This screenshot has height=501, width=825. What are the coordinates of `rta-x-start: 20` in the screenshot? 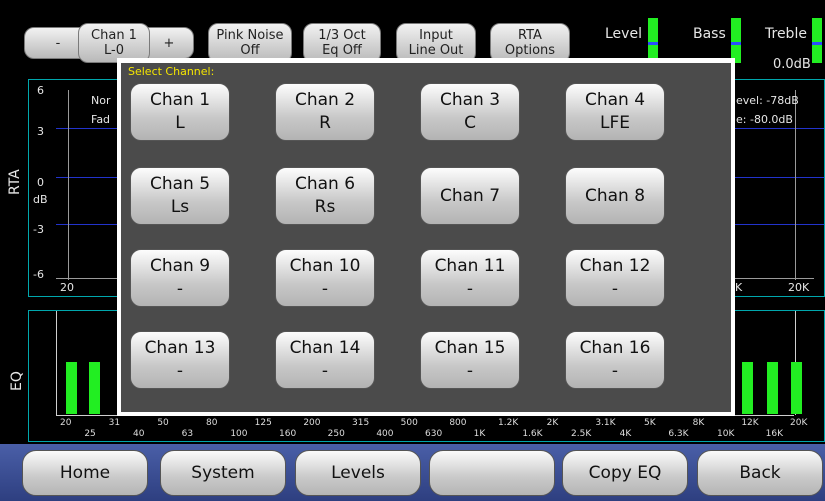 It's located at (67, 287).